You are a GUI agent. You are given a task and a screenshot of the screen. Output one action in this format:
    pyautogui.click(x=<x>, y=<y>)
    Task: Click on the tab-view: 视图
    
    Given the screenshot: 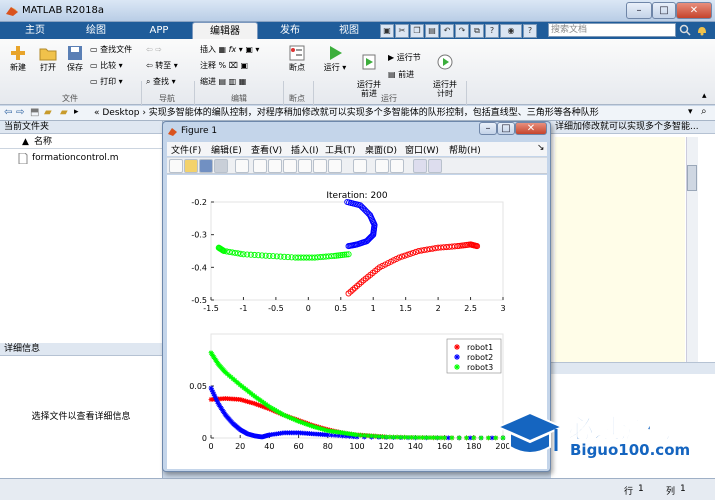 What is the action you would take?
    pyautogui.click(x=349, y=30)
    